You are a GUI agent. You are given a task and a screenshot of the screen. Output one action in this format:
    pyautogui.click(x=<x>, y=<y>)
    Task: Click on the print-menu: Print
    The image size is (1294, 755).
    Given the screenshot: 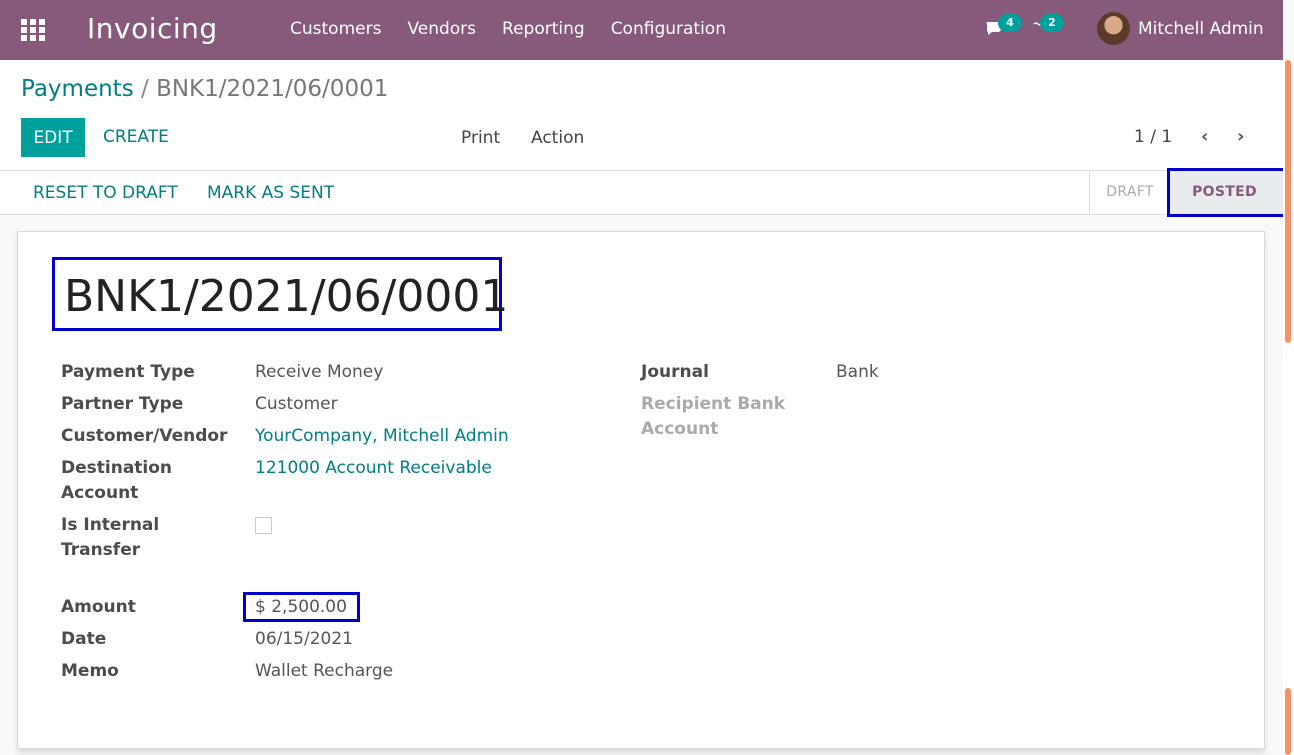 What is the action you would take?
    pyautogui.click(x=480, y=138)
    